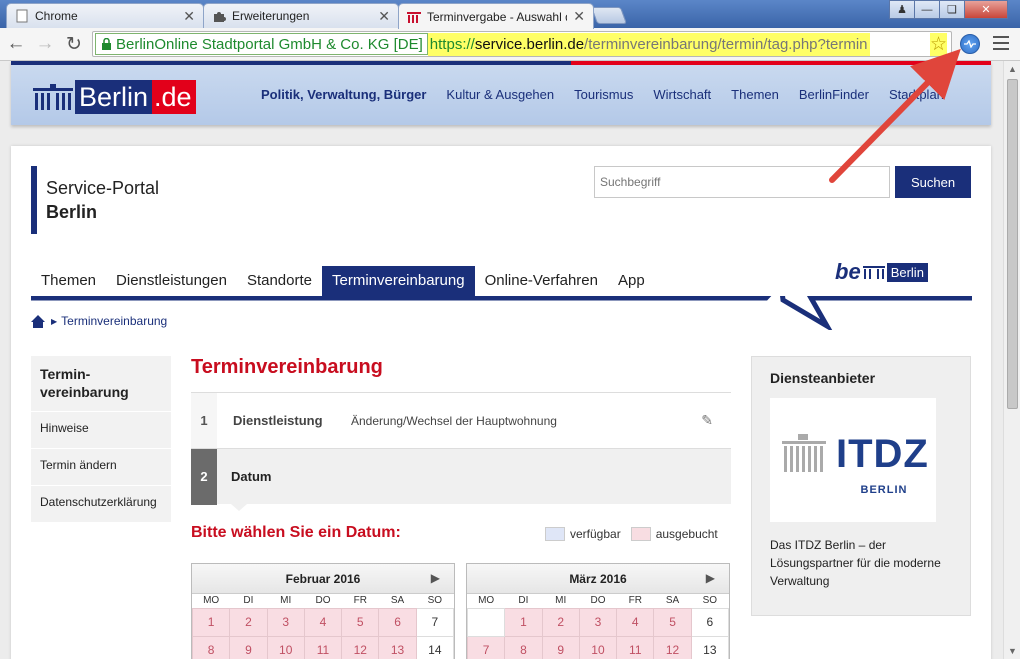  I want to click on legend-free-swatch, so click(555, 534).